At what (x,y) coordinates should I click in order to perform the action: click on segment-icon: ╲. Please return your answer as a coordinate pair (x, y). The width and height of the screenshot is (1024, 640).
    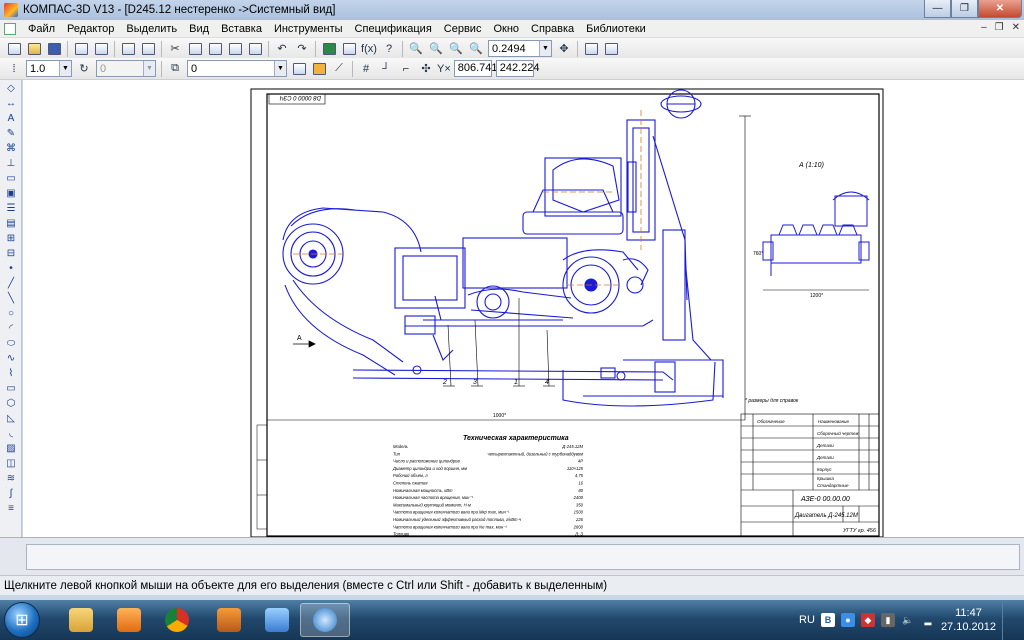
    Looking at the image, I should click on (11, 298).